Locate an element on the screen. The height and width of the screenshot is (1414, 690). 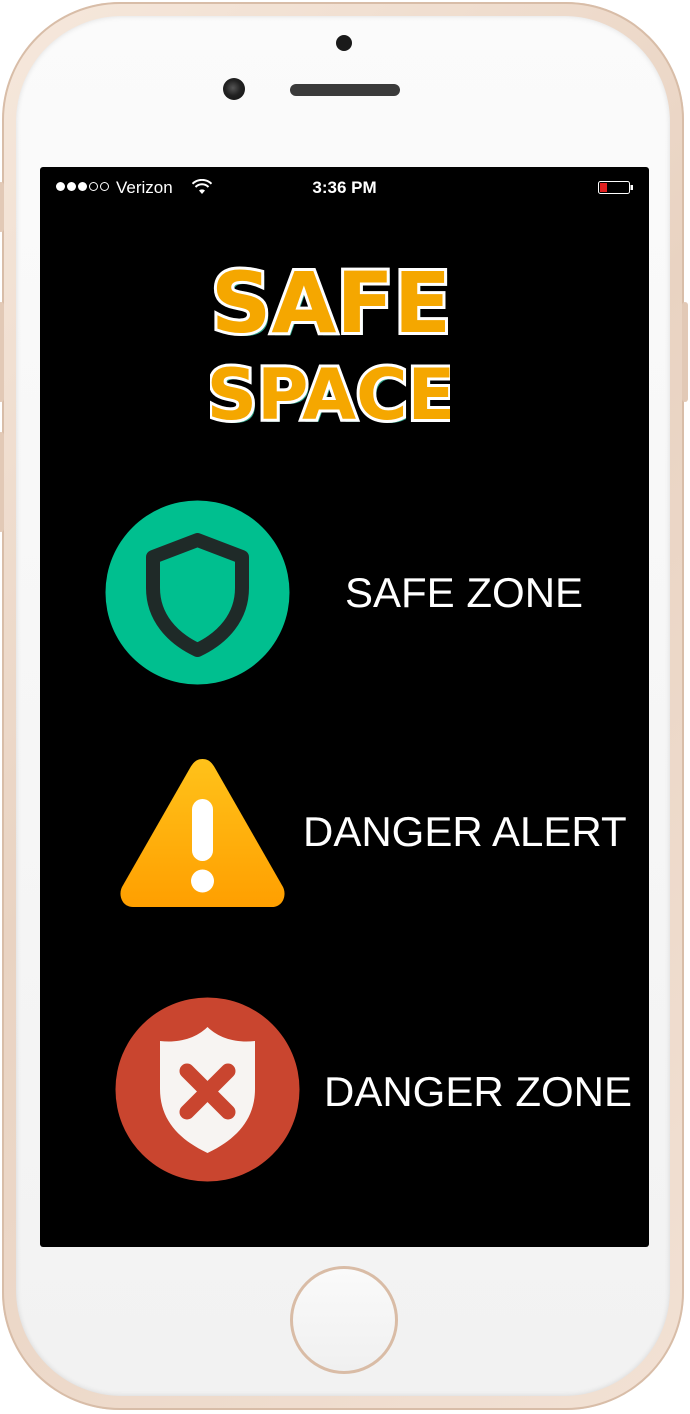
danger-alert-button: DANGER ALERT is located at coordinates (344, 829).